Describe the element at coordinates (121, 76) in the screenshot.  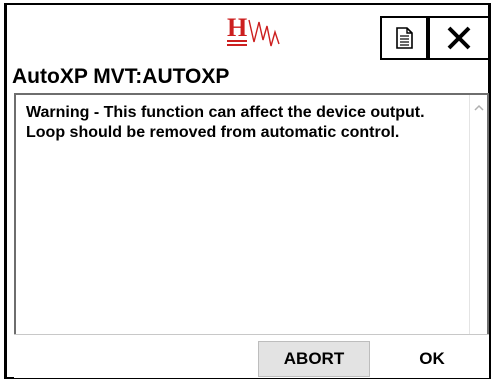
I see `window-title: AutoXP MVT:AUTOXP` at that location.